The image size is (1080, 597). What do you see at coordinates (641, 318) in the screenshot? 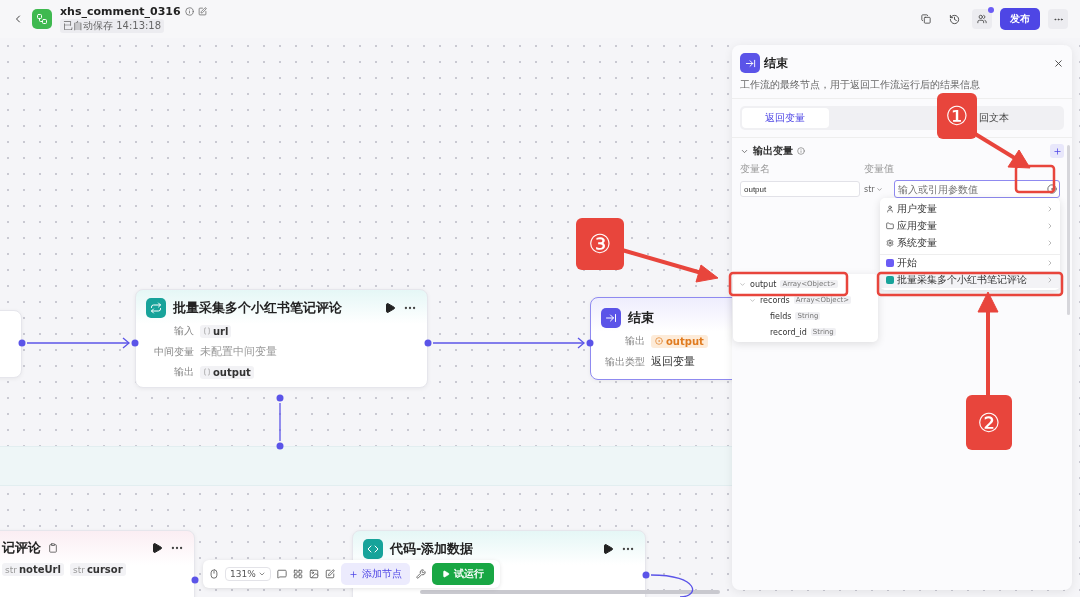
I see `node-title: 结束` at bounding box center [641, 318].